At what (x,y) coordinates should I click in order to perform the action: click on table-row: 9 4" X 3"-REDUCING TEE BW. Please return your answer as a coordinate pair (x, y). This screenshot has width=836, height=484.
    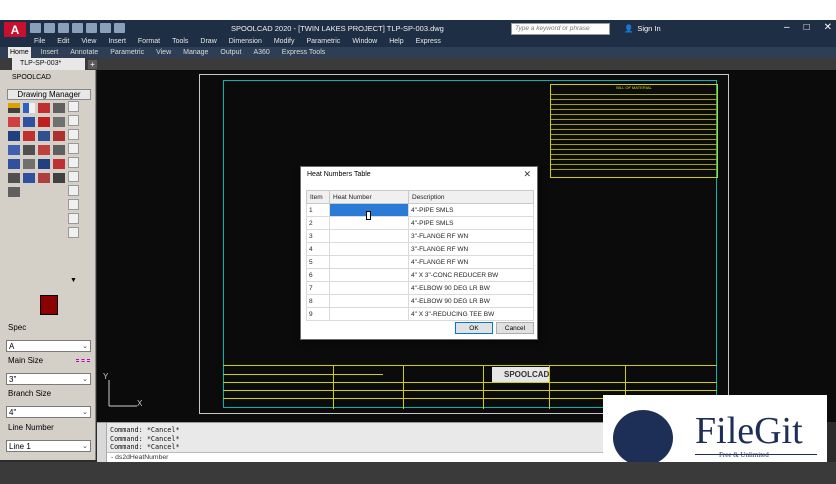
    Looking at the image, I should click on (420, 314).